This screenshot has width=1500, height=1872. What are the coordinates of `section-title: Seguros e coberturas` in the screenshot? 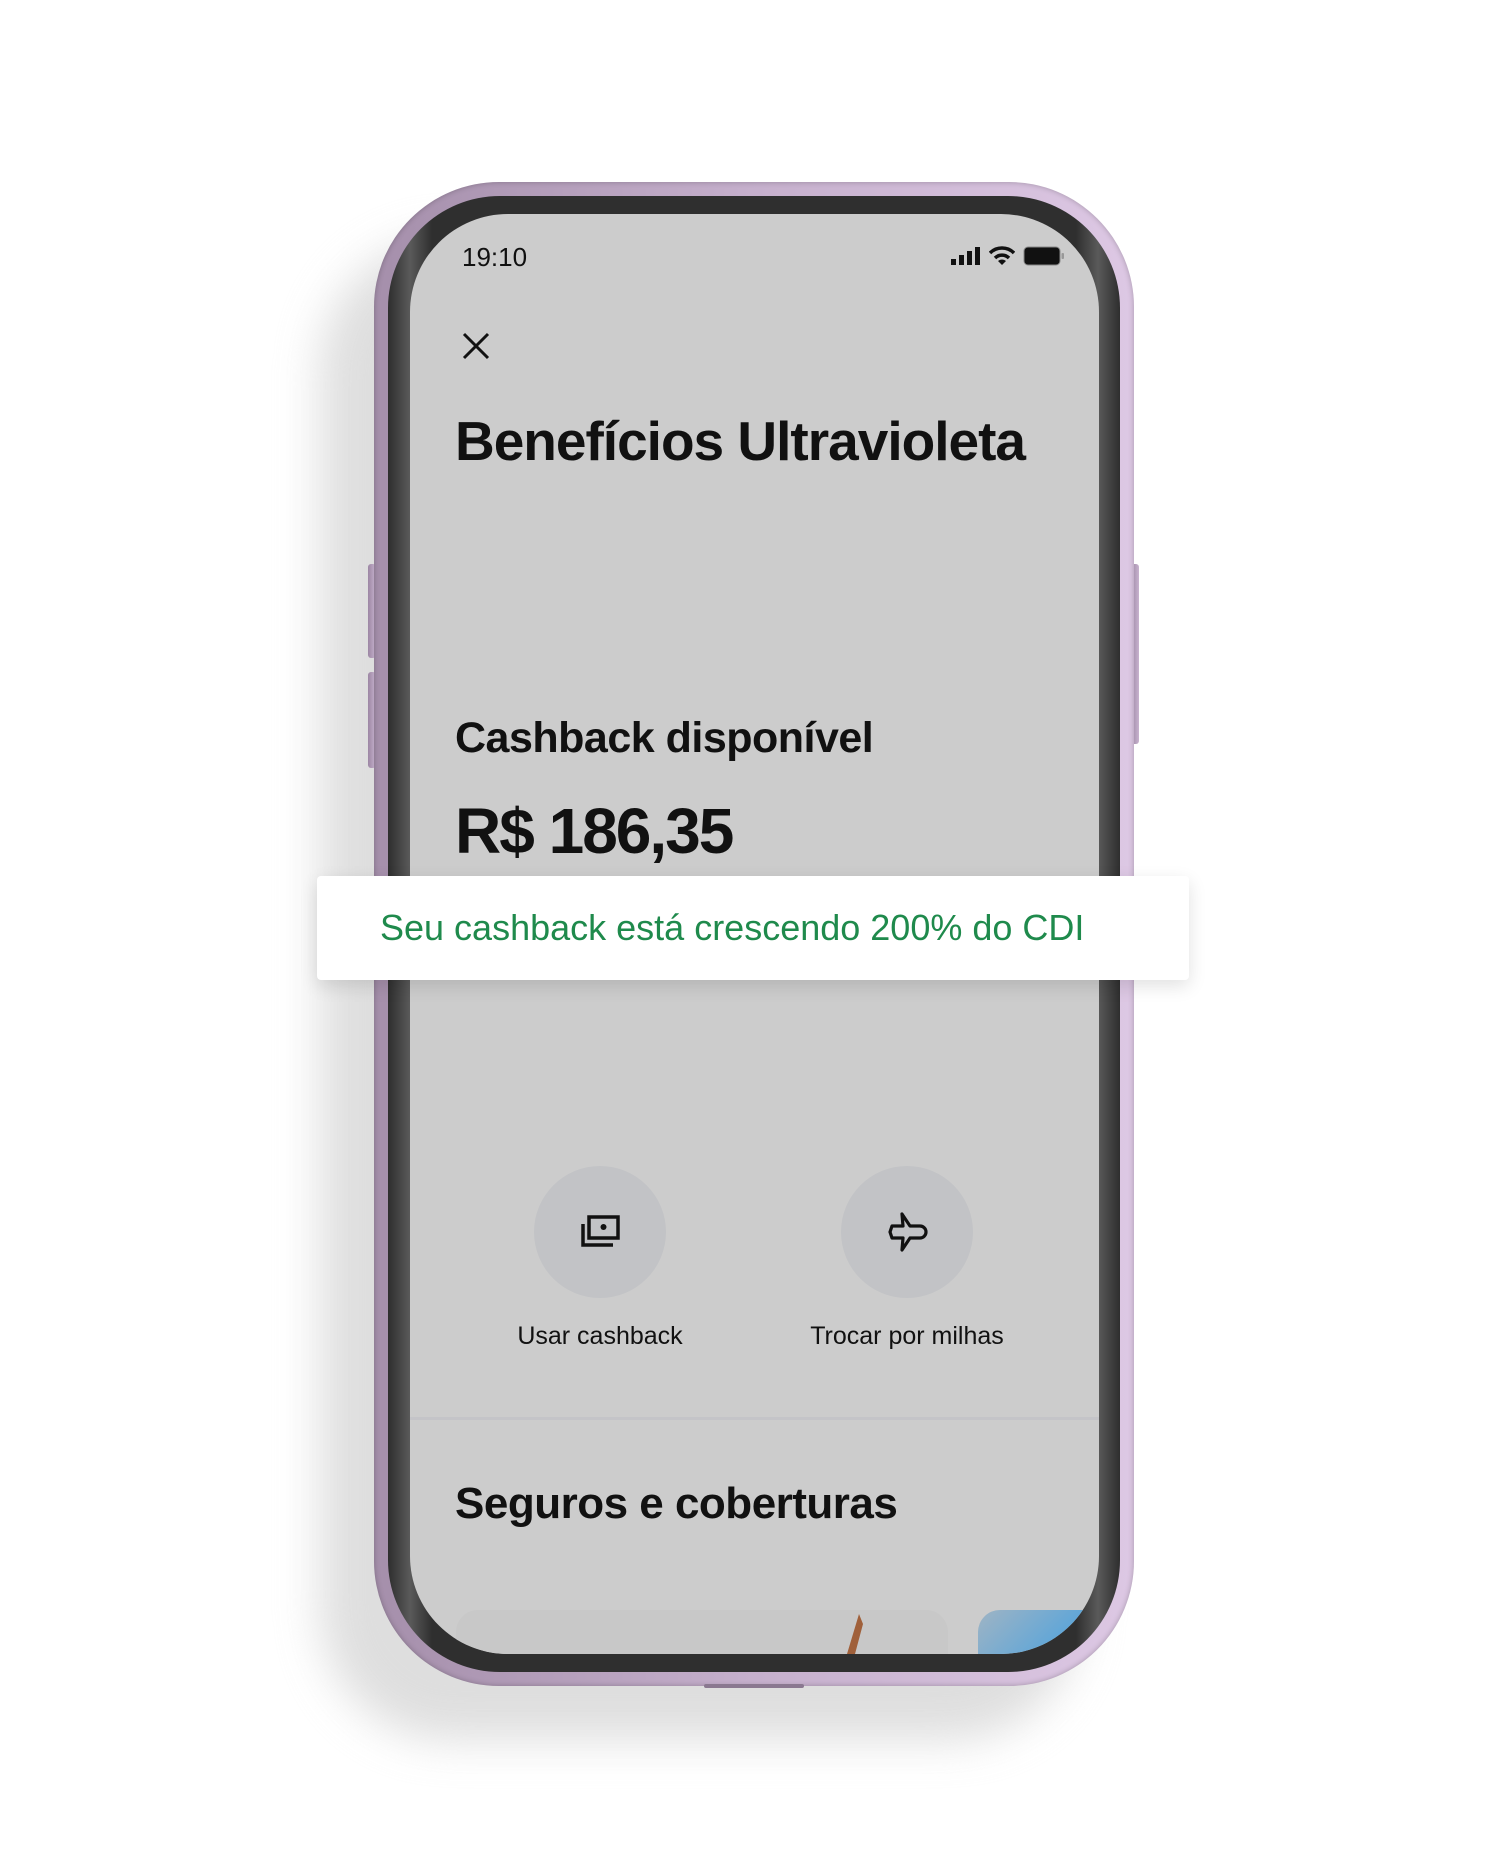 It's located at (676, 1503).